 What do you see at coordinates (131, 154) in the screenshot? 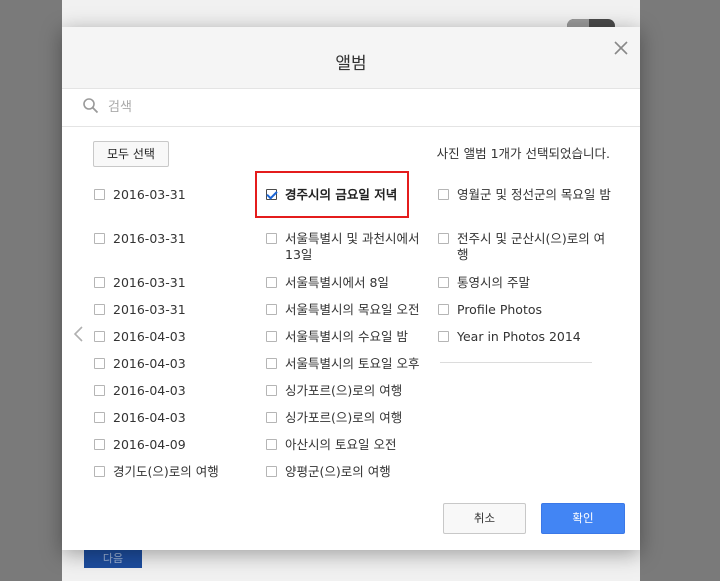
I see `select-all-button: 모두 선택` at bounding box center [131, 154].